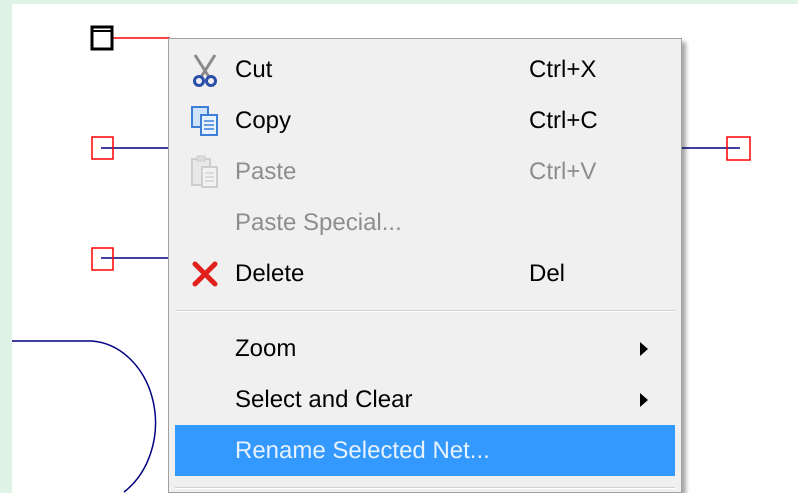 This screenshot has height=493, width=798. Describe the element at coordinates (425, 399) in the screenshot. I see `menu-item: Select and Clear` at that location.